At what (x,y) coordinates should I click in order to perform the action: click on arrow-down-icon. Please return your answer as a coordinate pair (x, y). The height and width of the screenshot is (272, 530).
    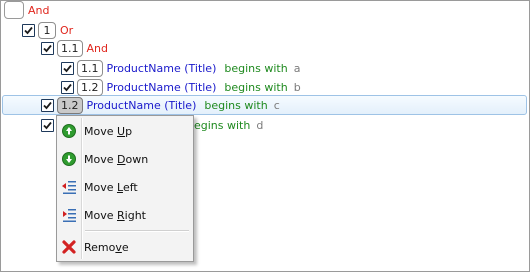
    Looking at the image, I should click on (69, 159).